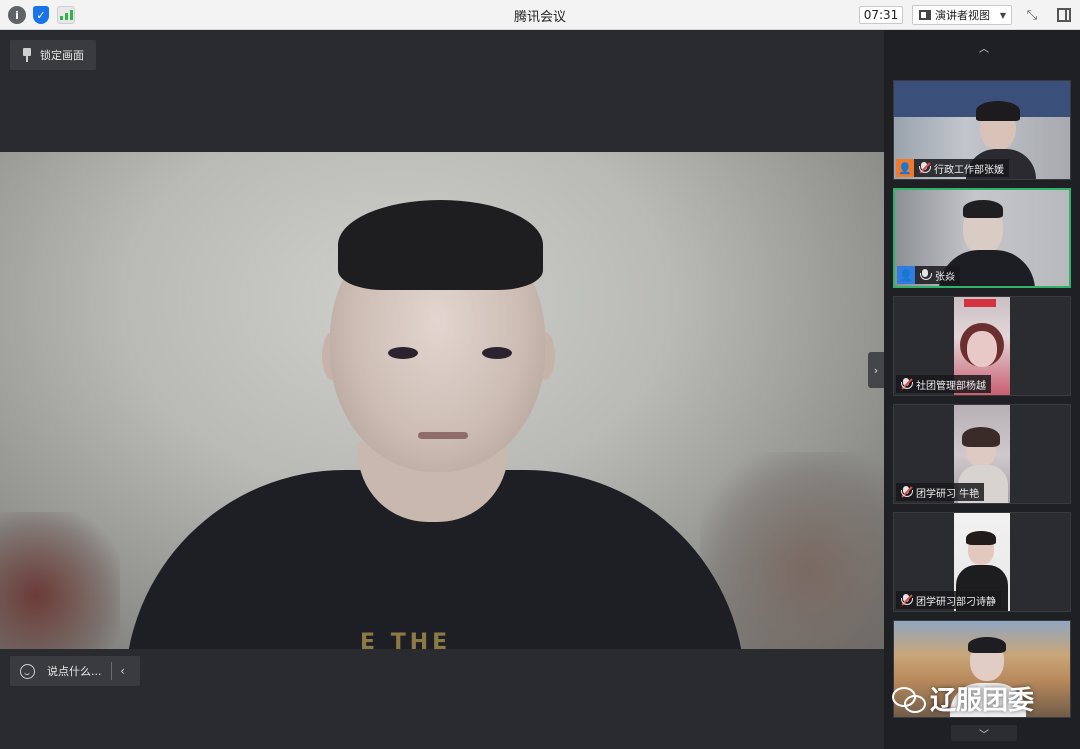 The image size is (1080, 749). I want to click on participant-tile: 👤 张焱, so click(982, 238).